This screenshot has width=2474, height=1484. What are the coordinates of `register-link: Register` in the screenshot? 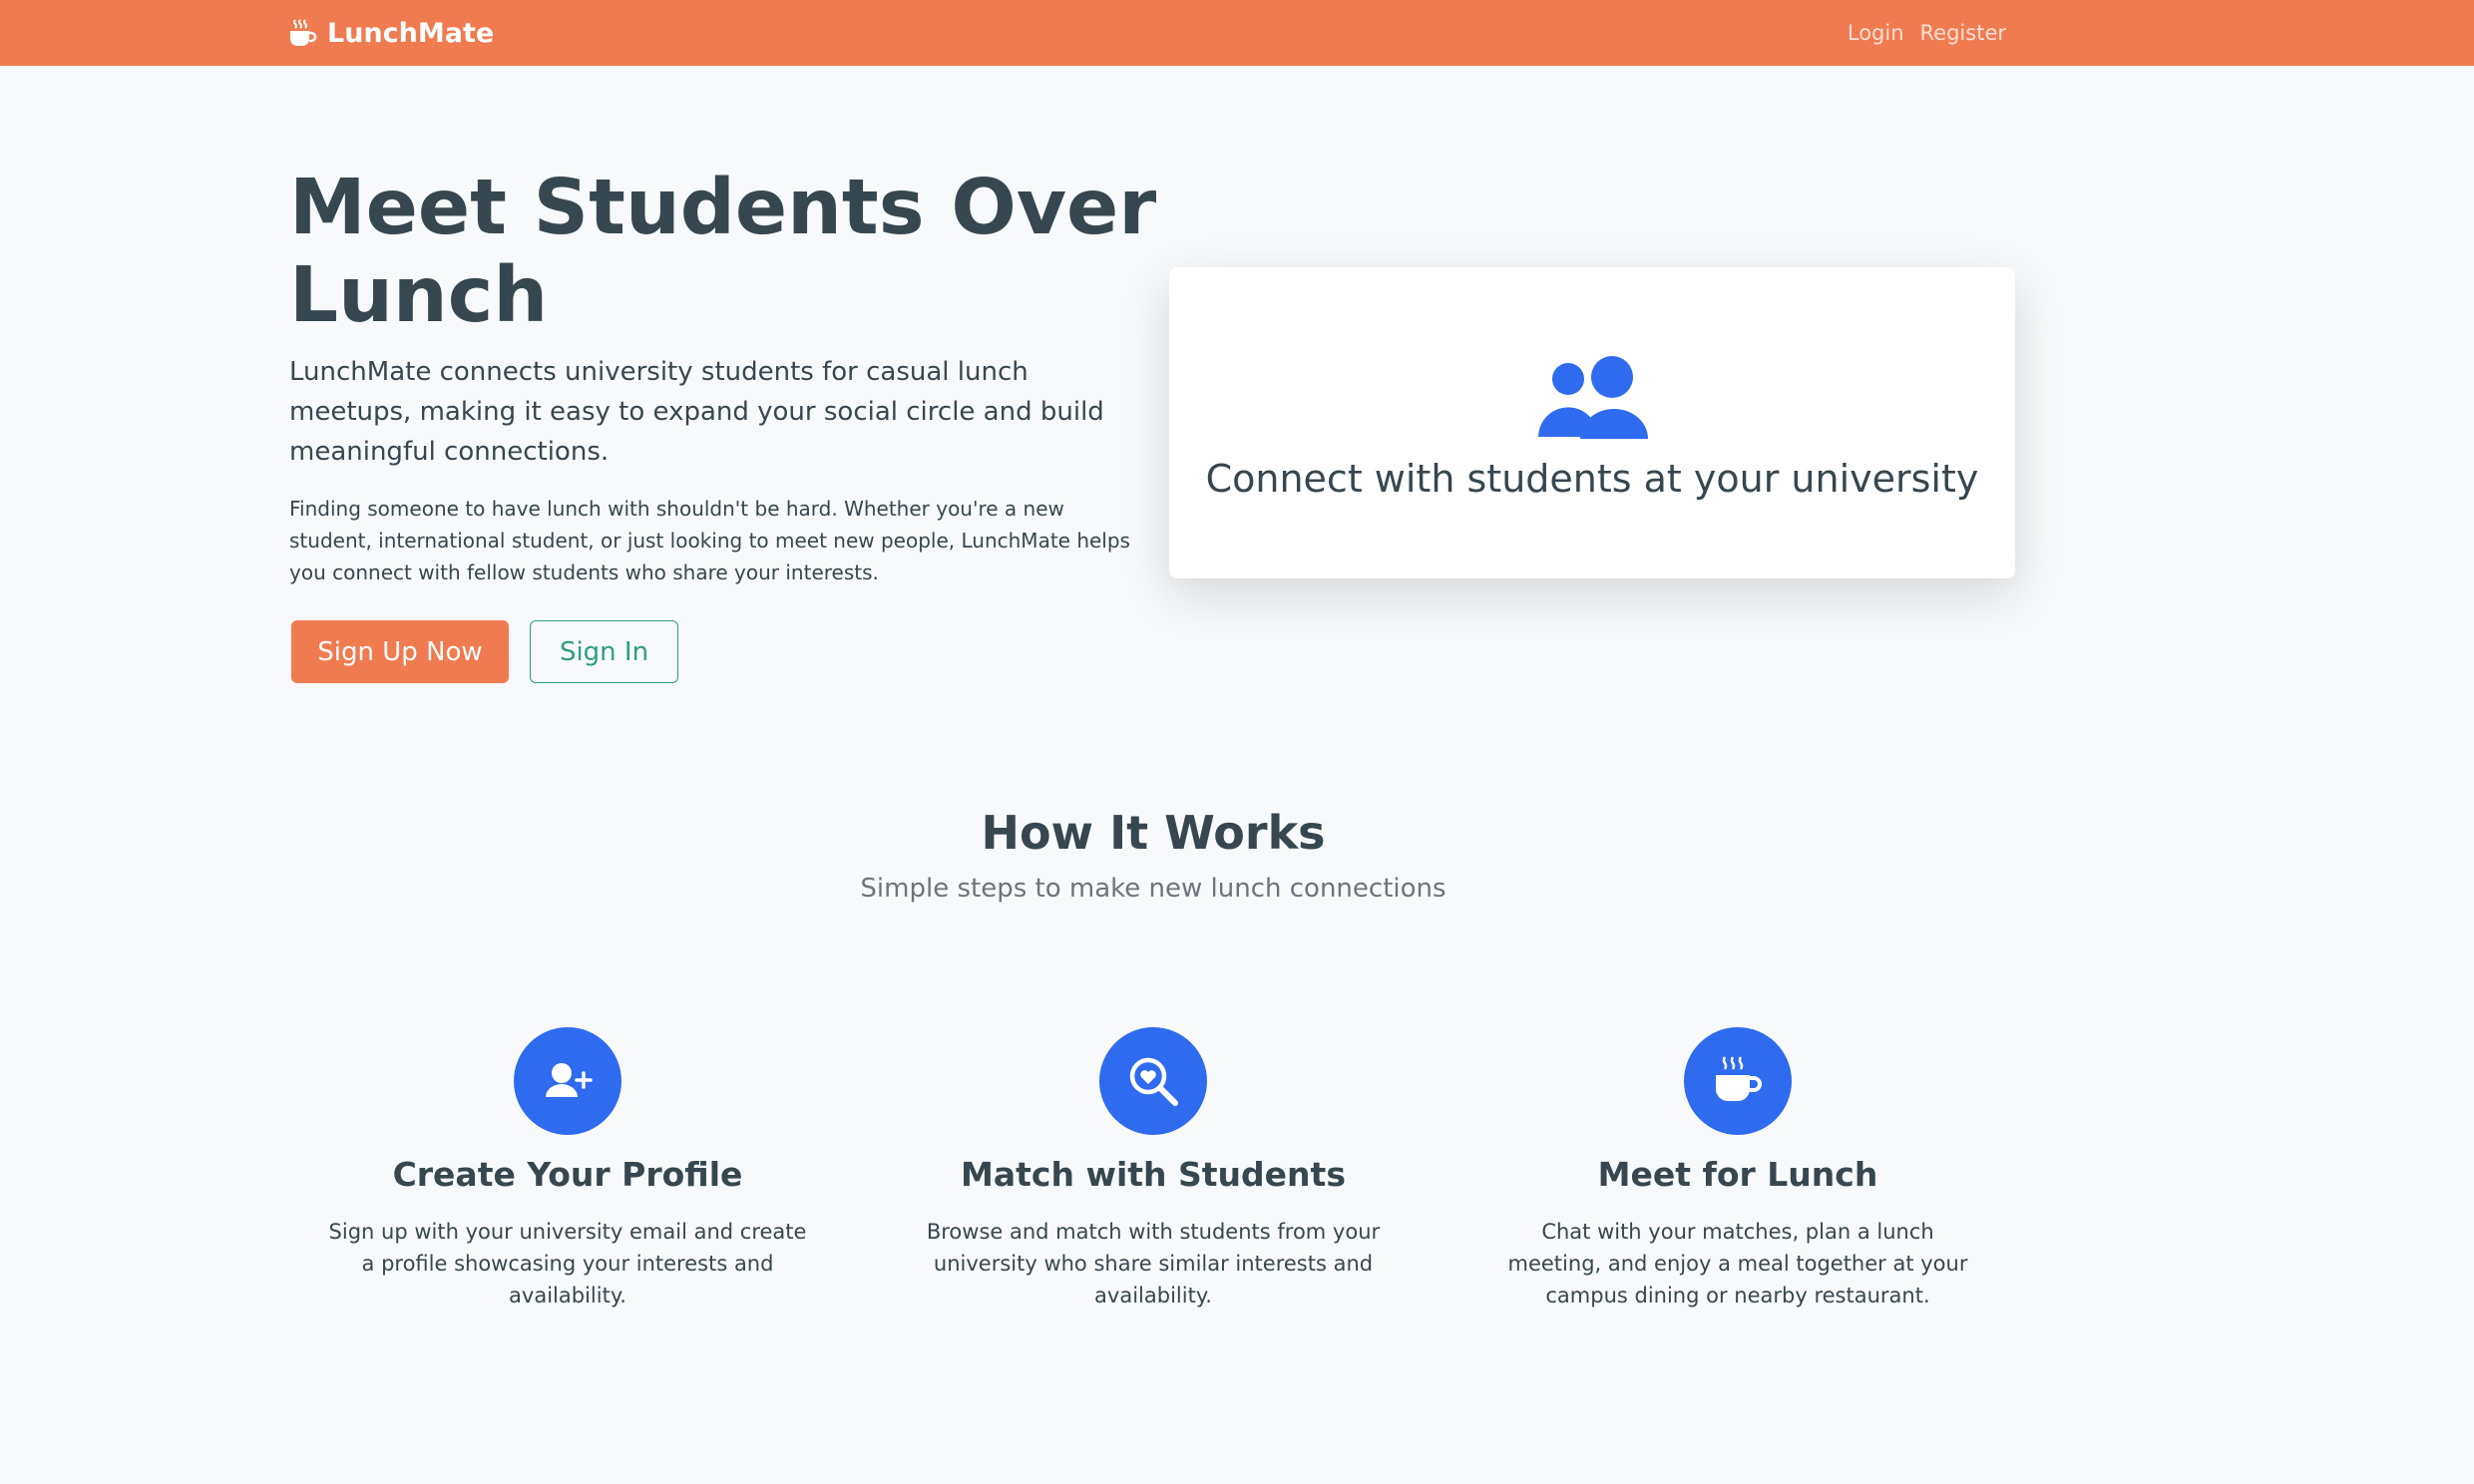 It's located at (1963, 33).